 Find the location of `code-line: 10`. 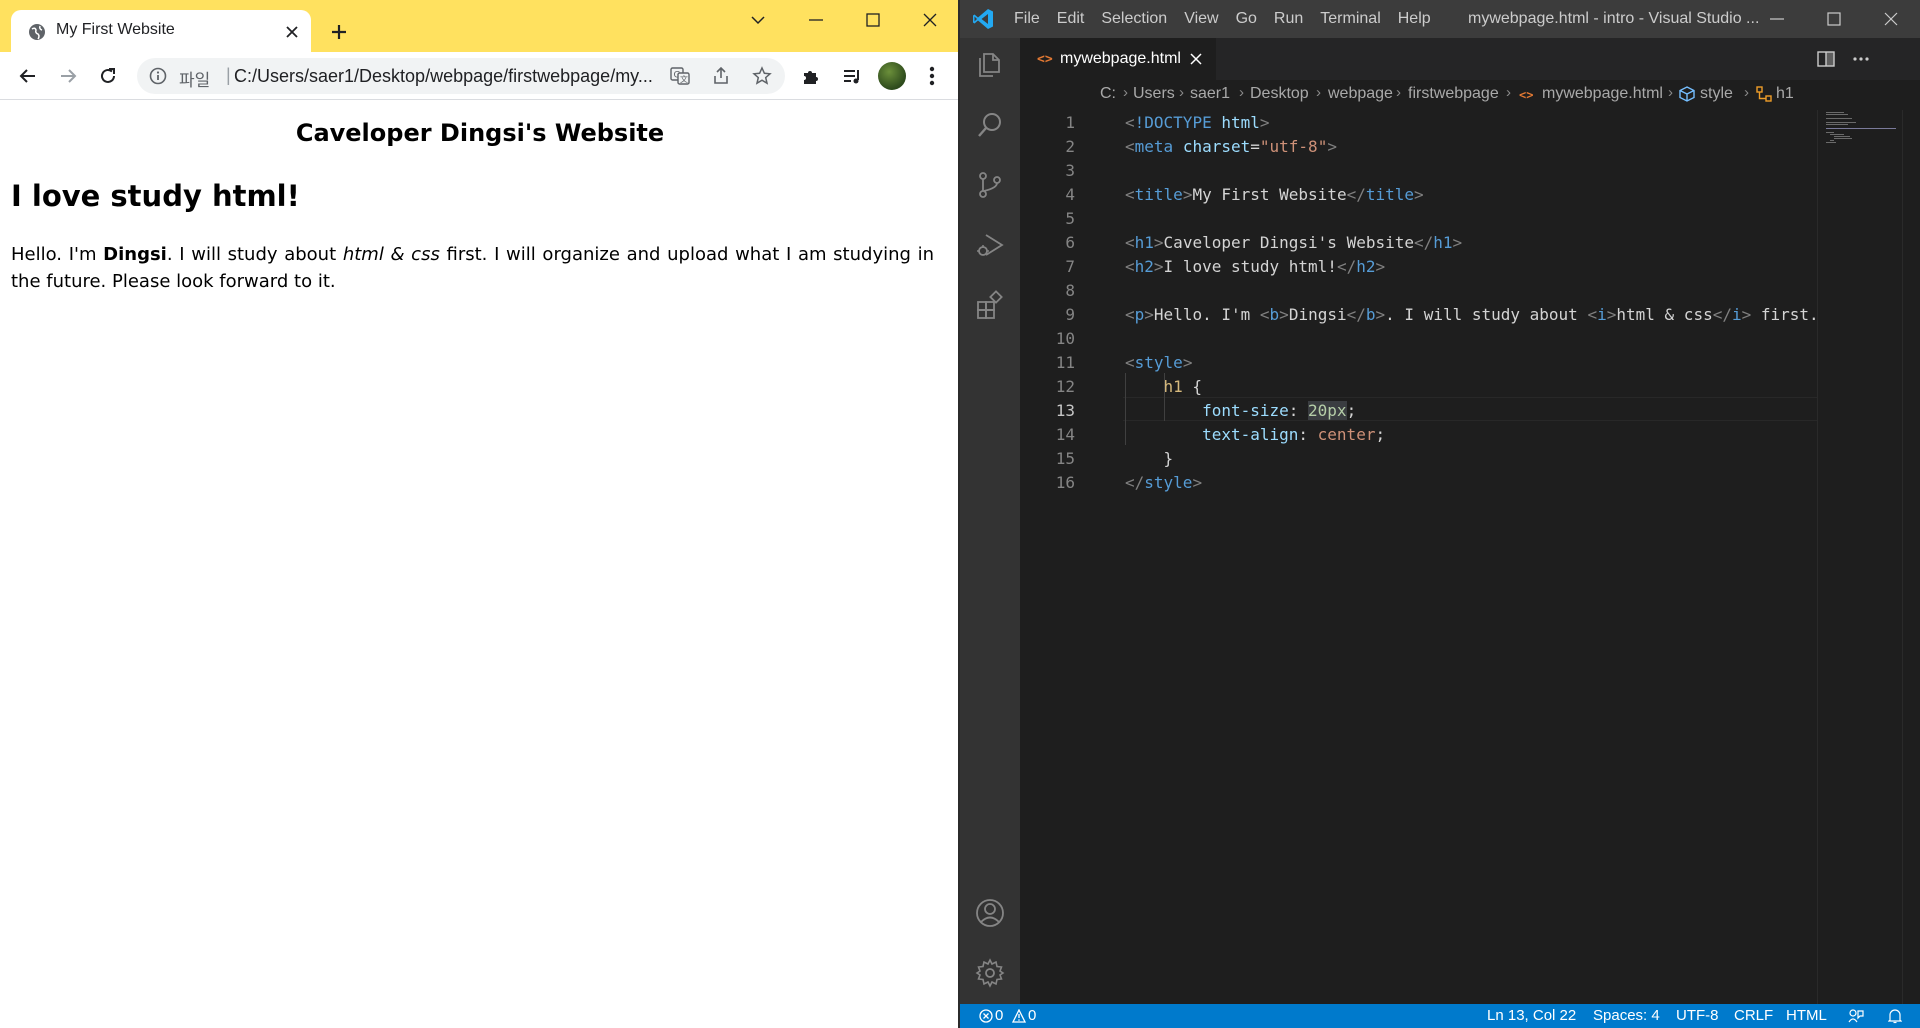

code-line: 10 is located at coordinates (1470, 338).